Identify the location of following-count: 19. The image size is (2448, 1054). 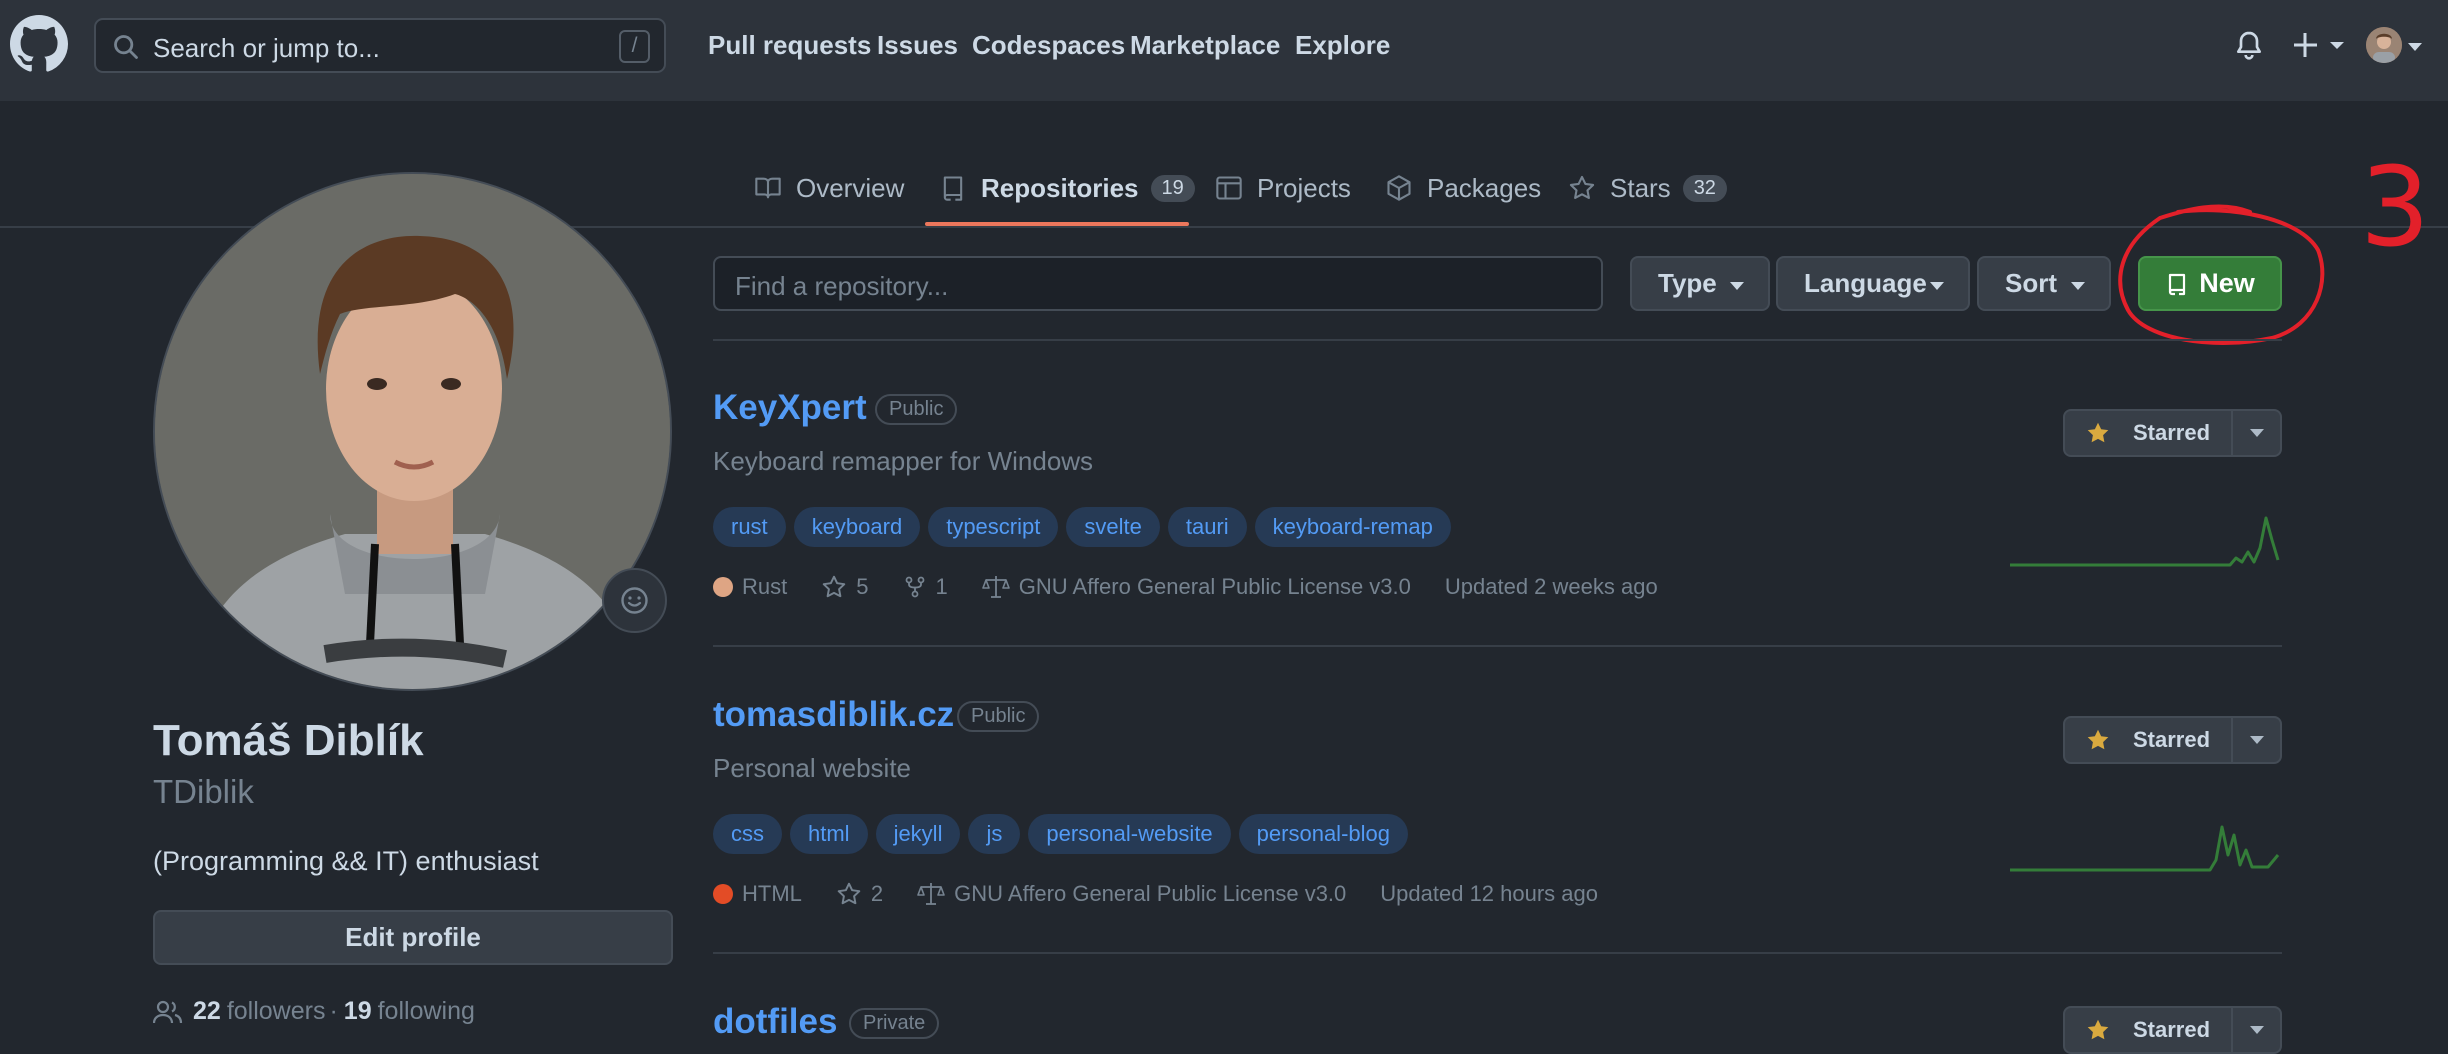
(358, 1011).